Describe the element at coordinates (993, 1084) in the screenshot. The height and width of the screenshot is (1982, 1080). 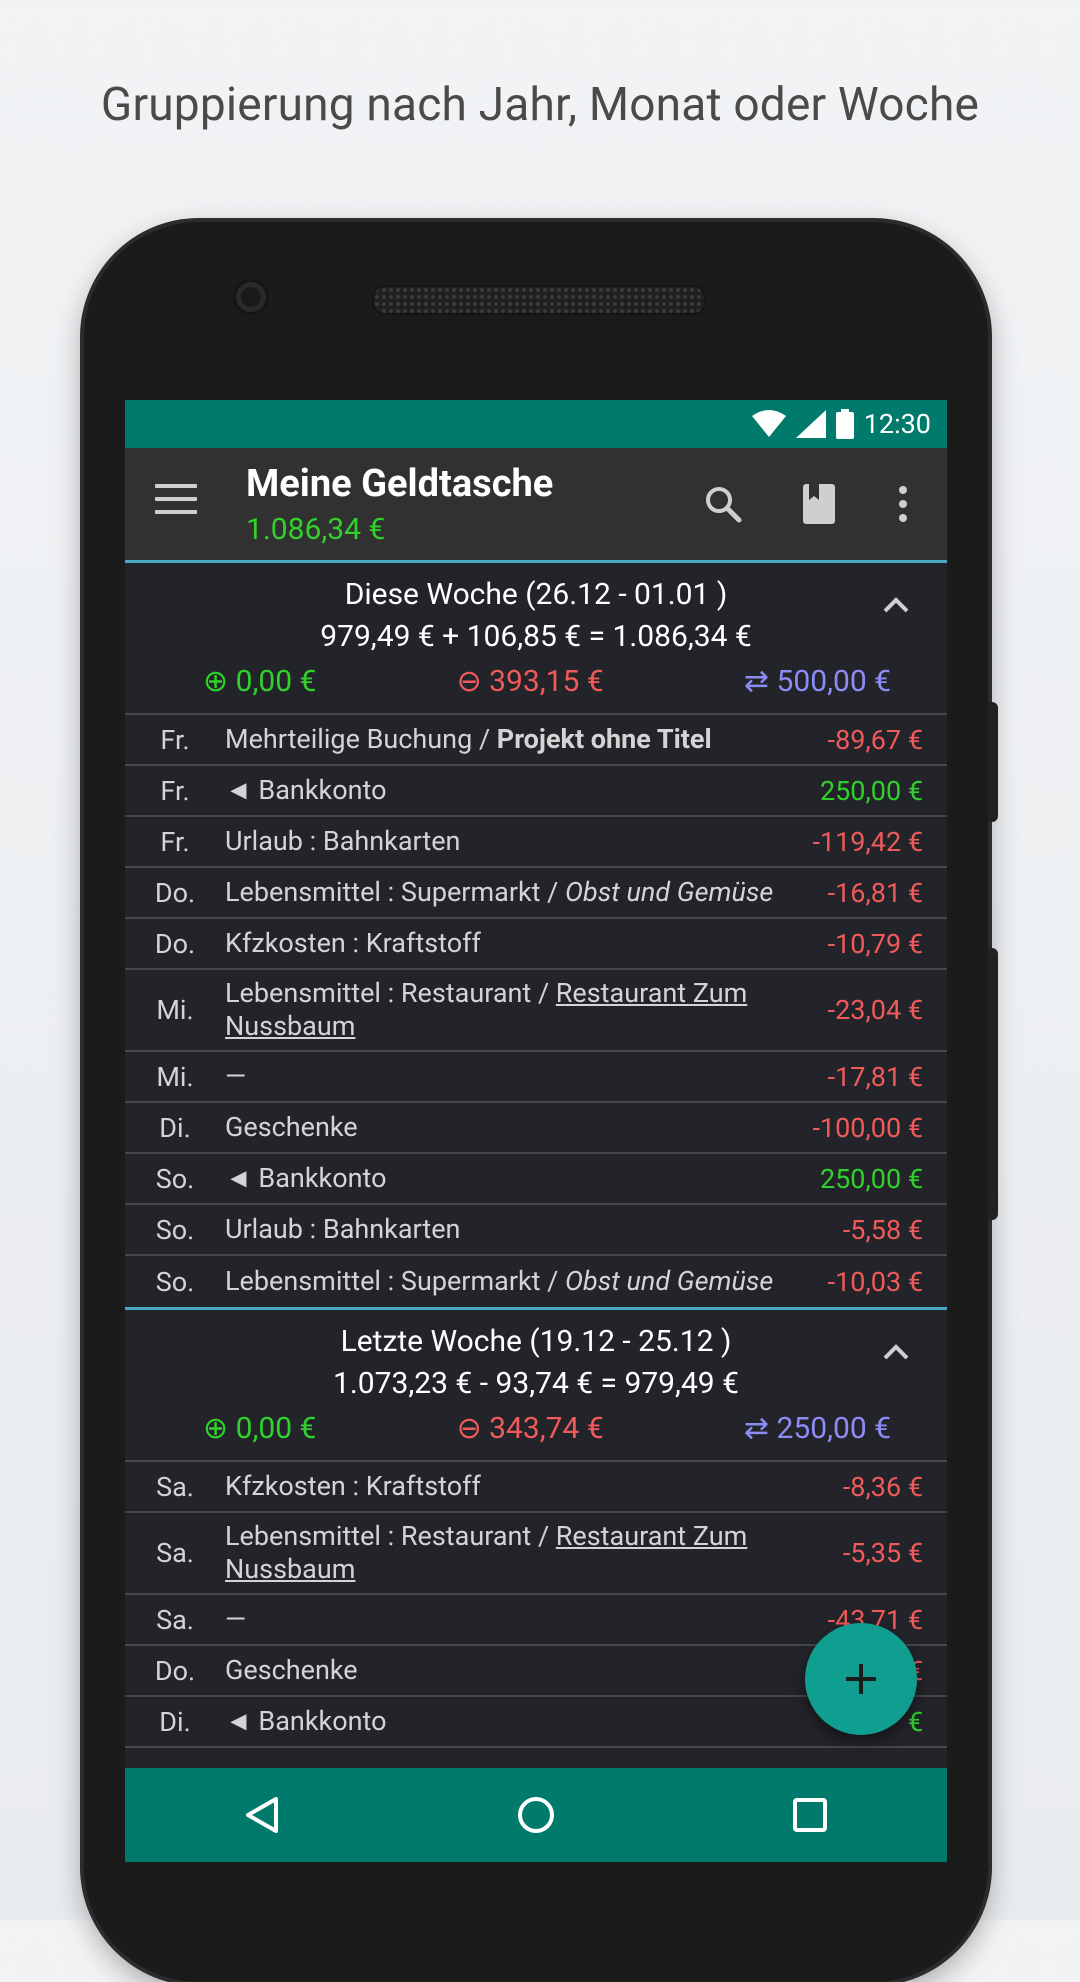
I see `power-button` at that location.